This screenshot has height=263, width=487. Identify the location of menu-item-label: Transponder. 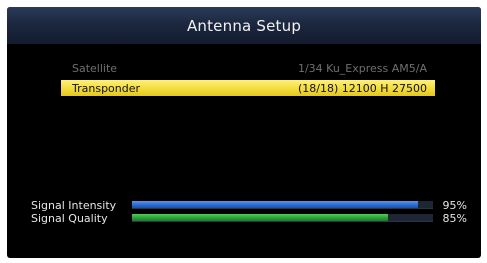
(106, 88).